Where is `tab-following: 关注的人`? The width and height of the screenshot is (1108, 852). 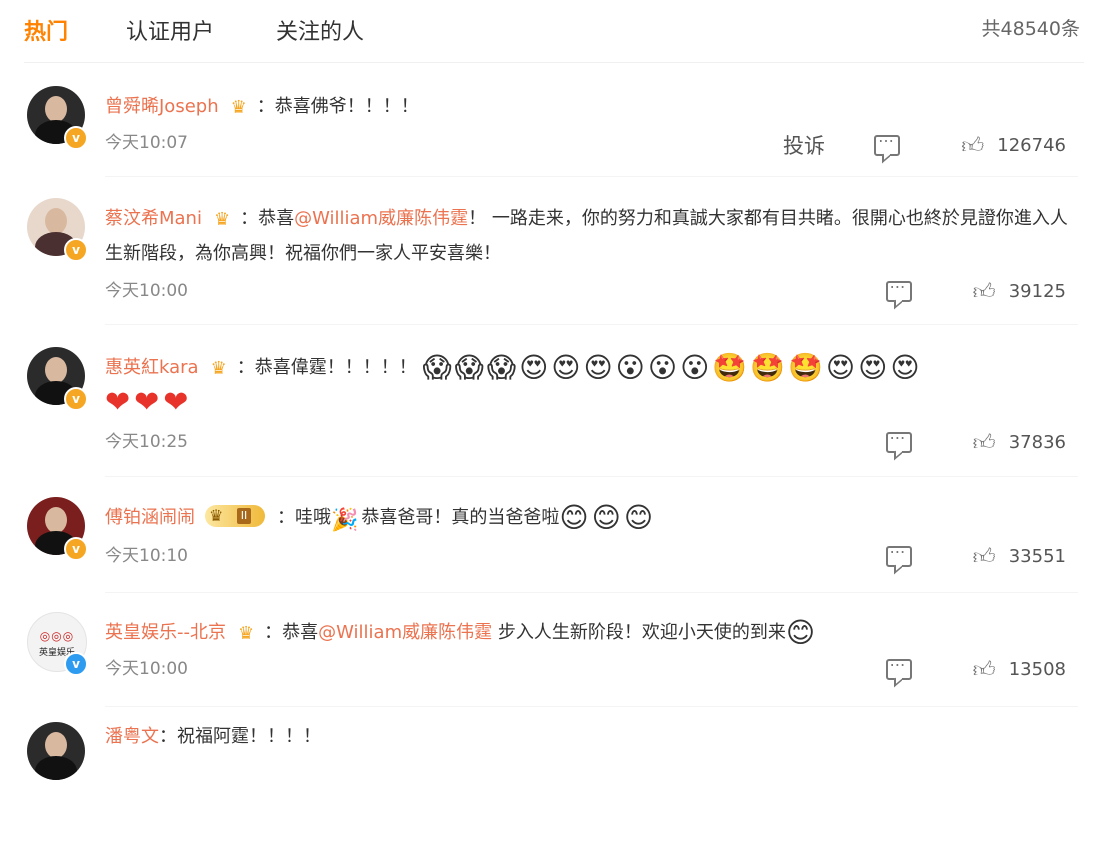 tab-following: 关注的人 is located at coordinates (320, 30).